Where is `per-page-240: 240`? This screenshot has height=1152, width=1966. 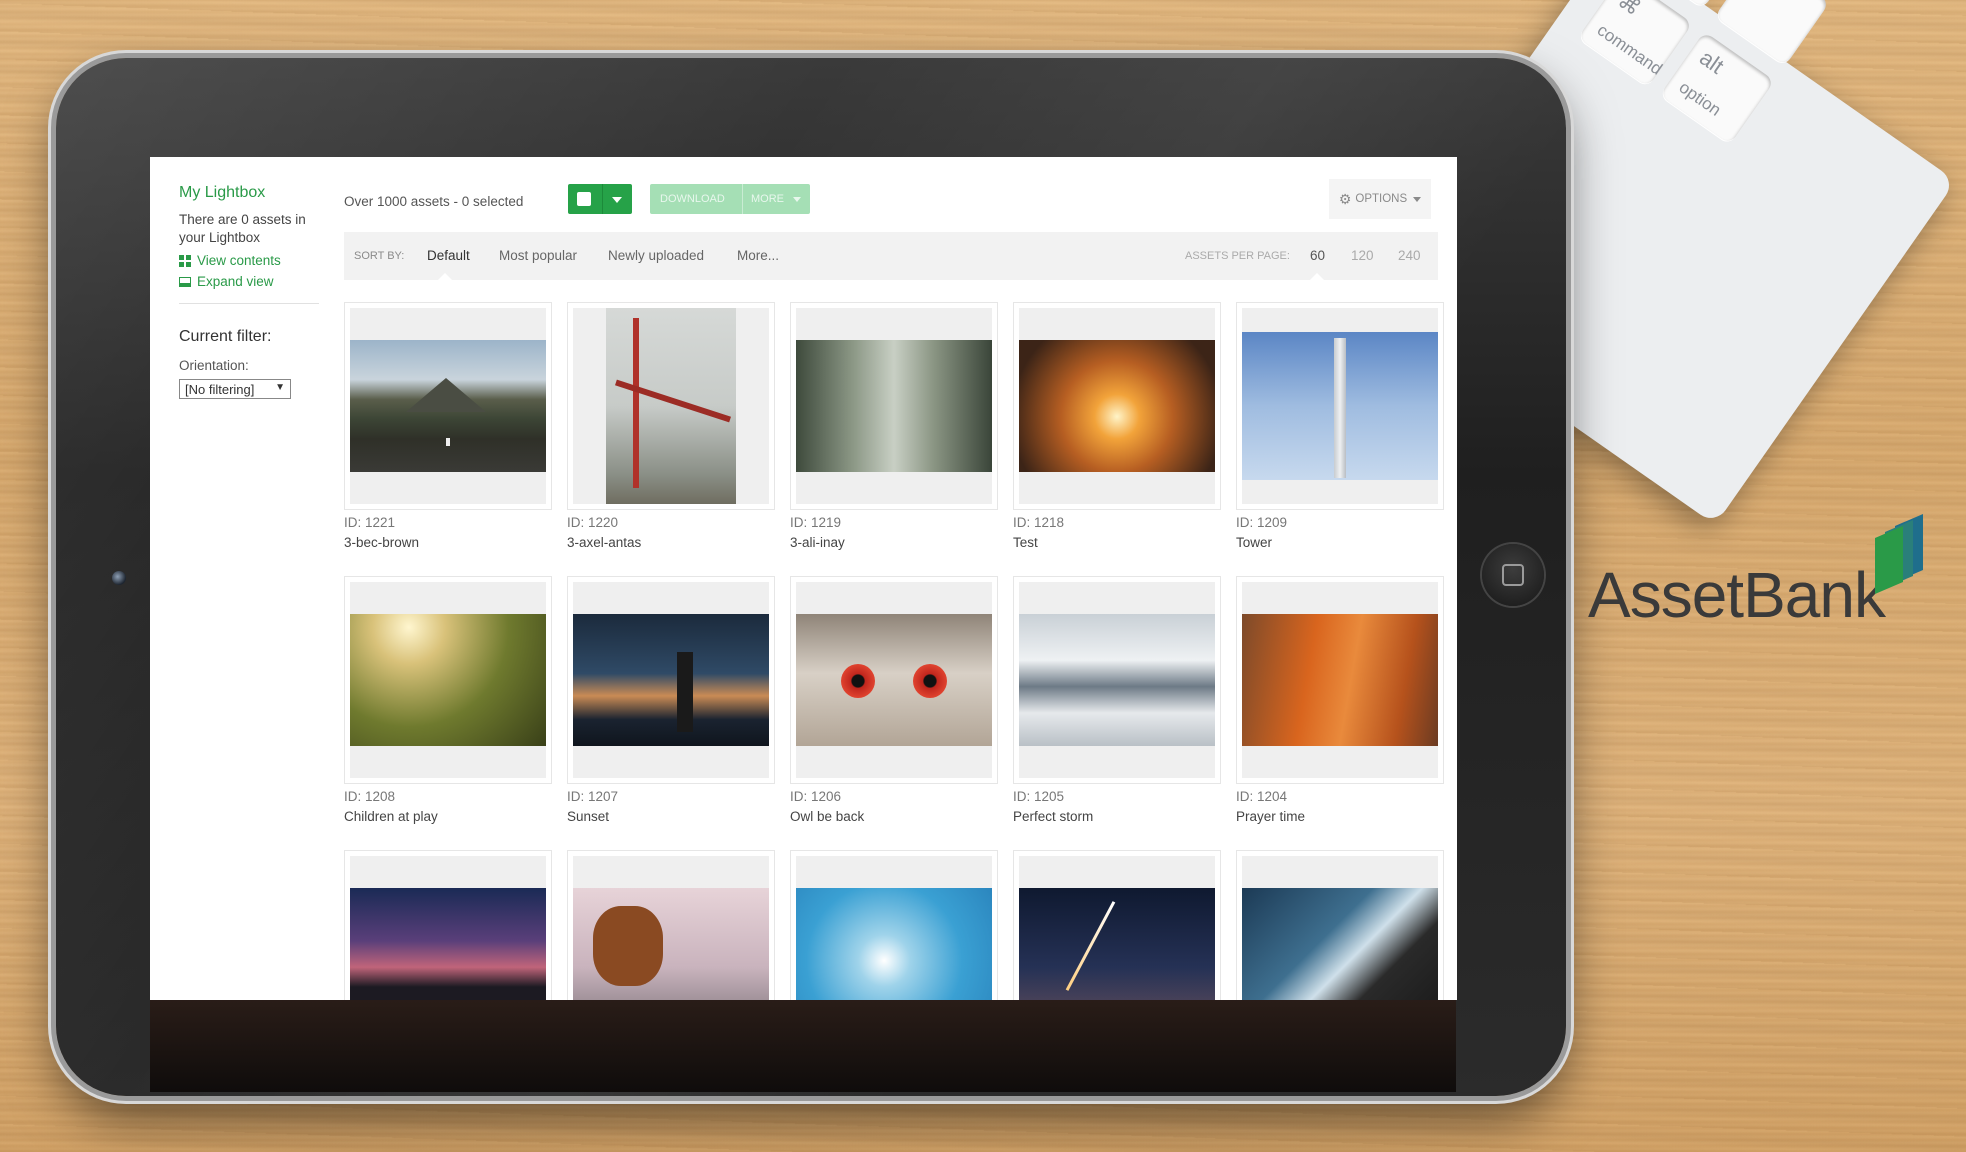 per-page-240: 240 is located at coordinates (1409, 255).